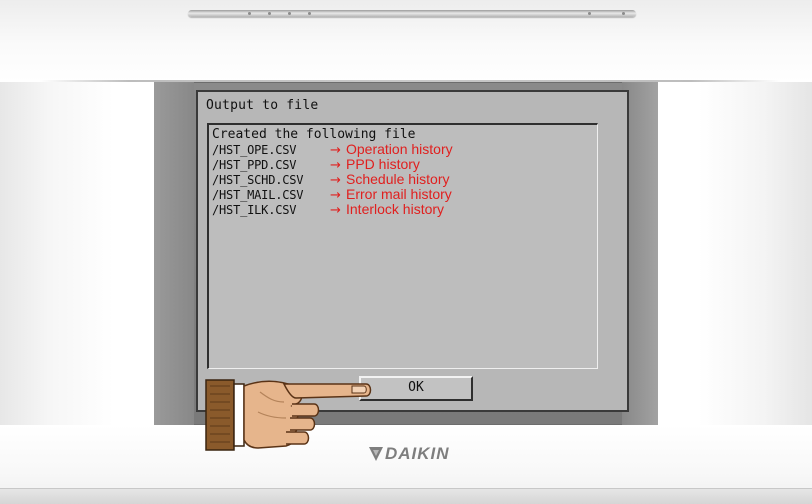  What do you see at coordinates (258, 180) in the screenshot?
I see `file-name: /HST_SCHD.CSV` at bounding box center [258, 180].